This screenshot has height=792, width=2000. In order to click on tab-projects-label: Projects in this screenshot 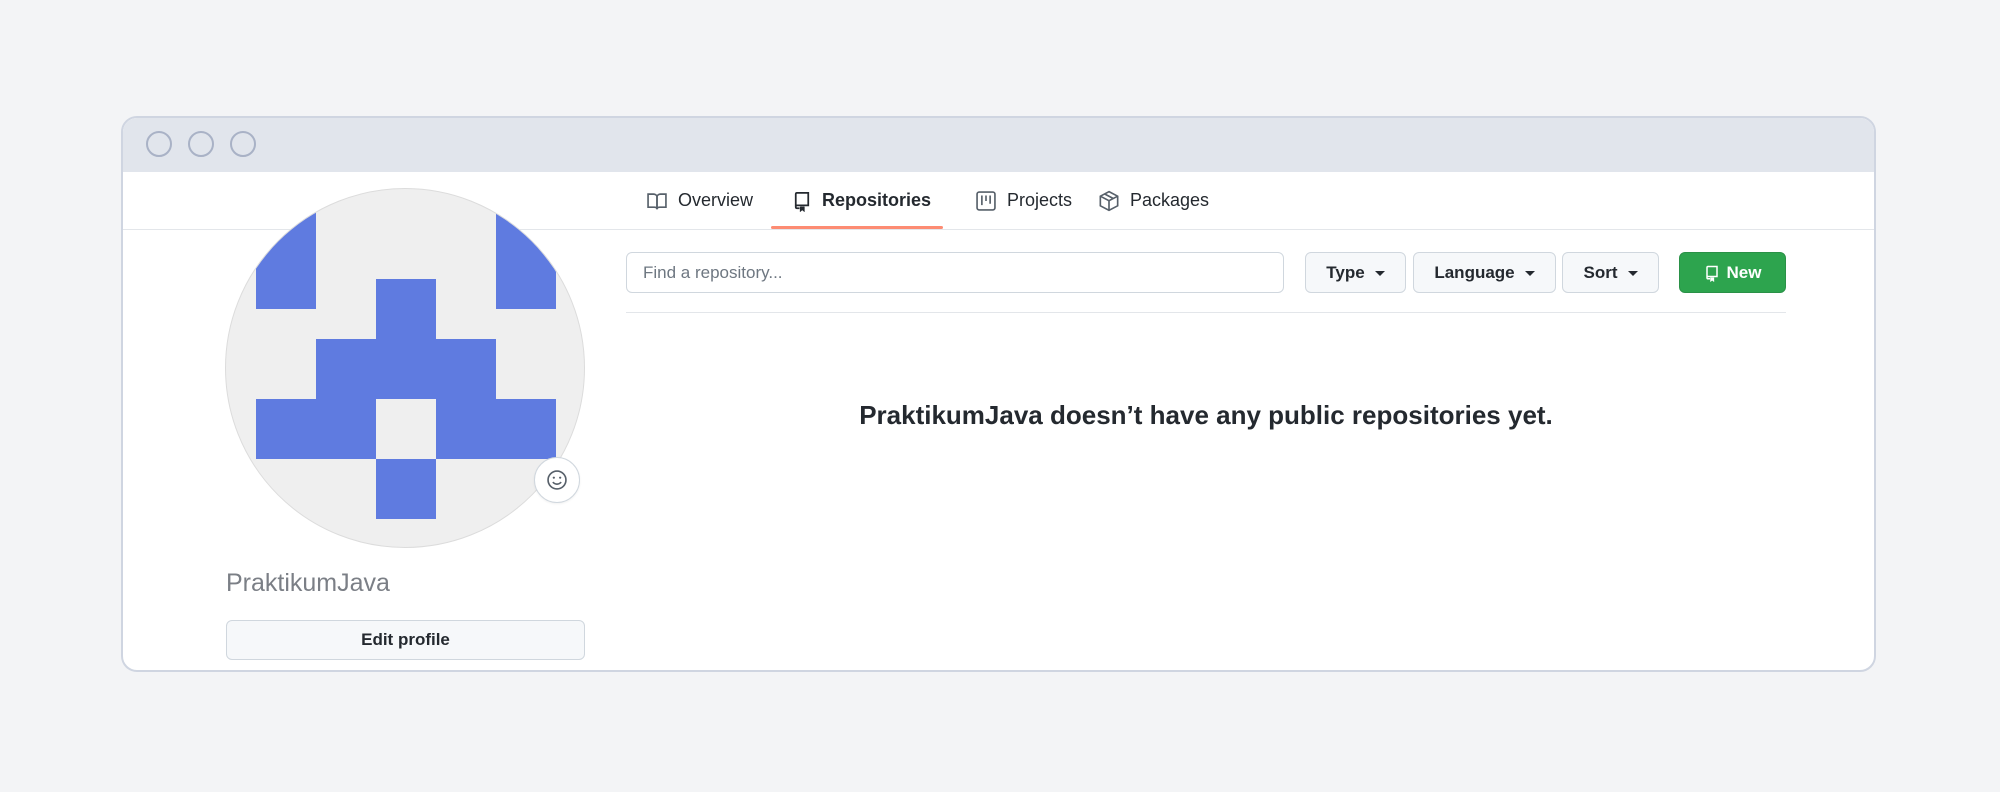, I will do `click(1040, 200)`.